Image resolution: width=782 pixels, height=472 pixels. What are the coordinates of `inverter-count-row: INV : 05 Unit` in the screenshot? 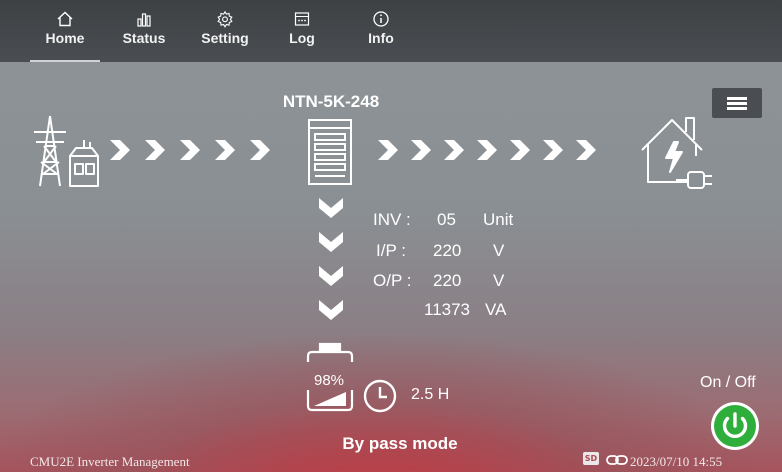 It's located at (391, 220).